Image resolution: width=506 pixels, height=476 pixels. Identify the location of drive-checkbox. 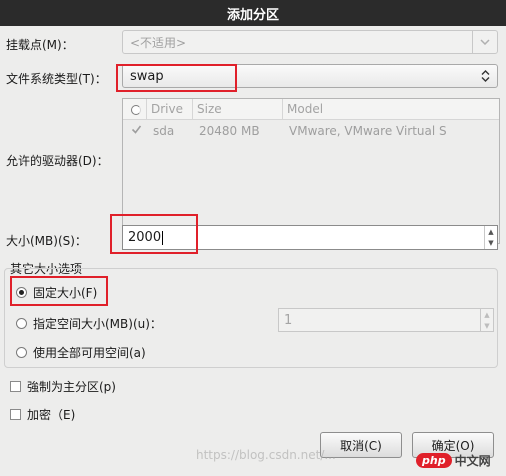
(135, 131).